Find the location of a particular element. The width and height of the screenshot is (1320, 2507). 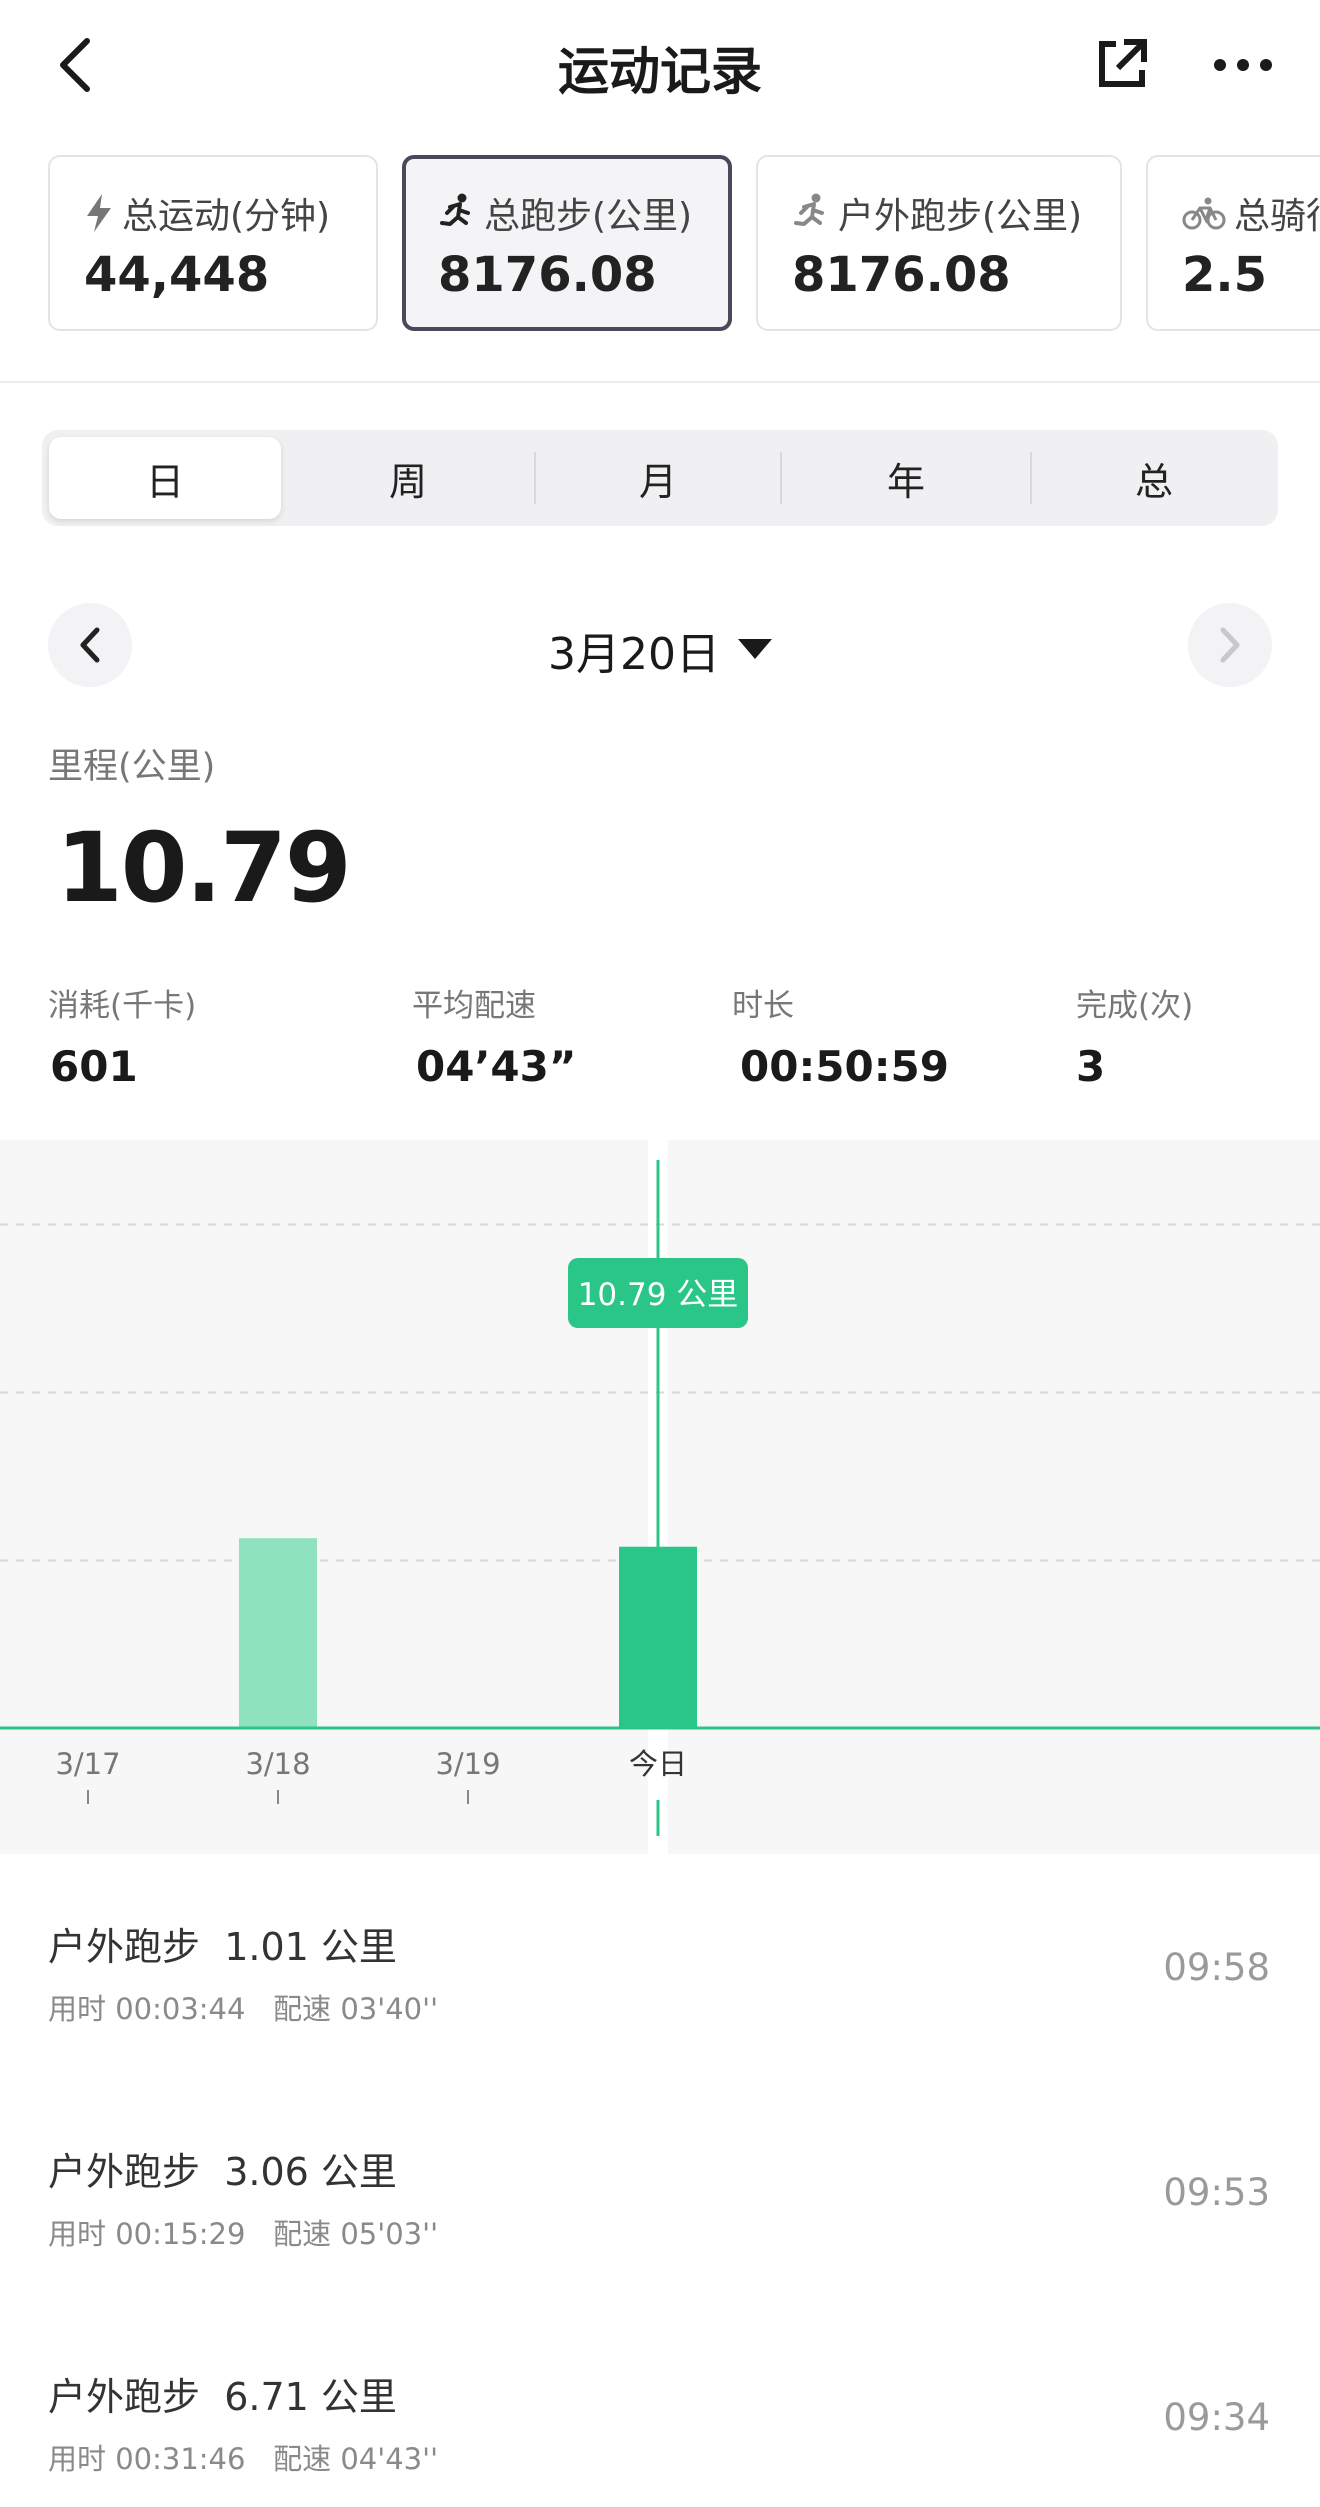

activity-distance: 1.01 公里 is located at coordinates (310, 1947).